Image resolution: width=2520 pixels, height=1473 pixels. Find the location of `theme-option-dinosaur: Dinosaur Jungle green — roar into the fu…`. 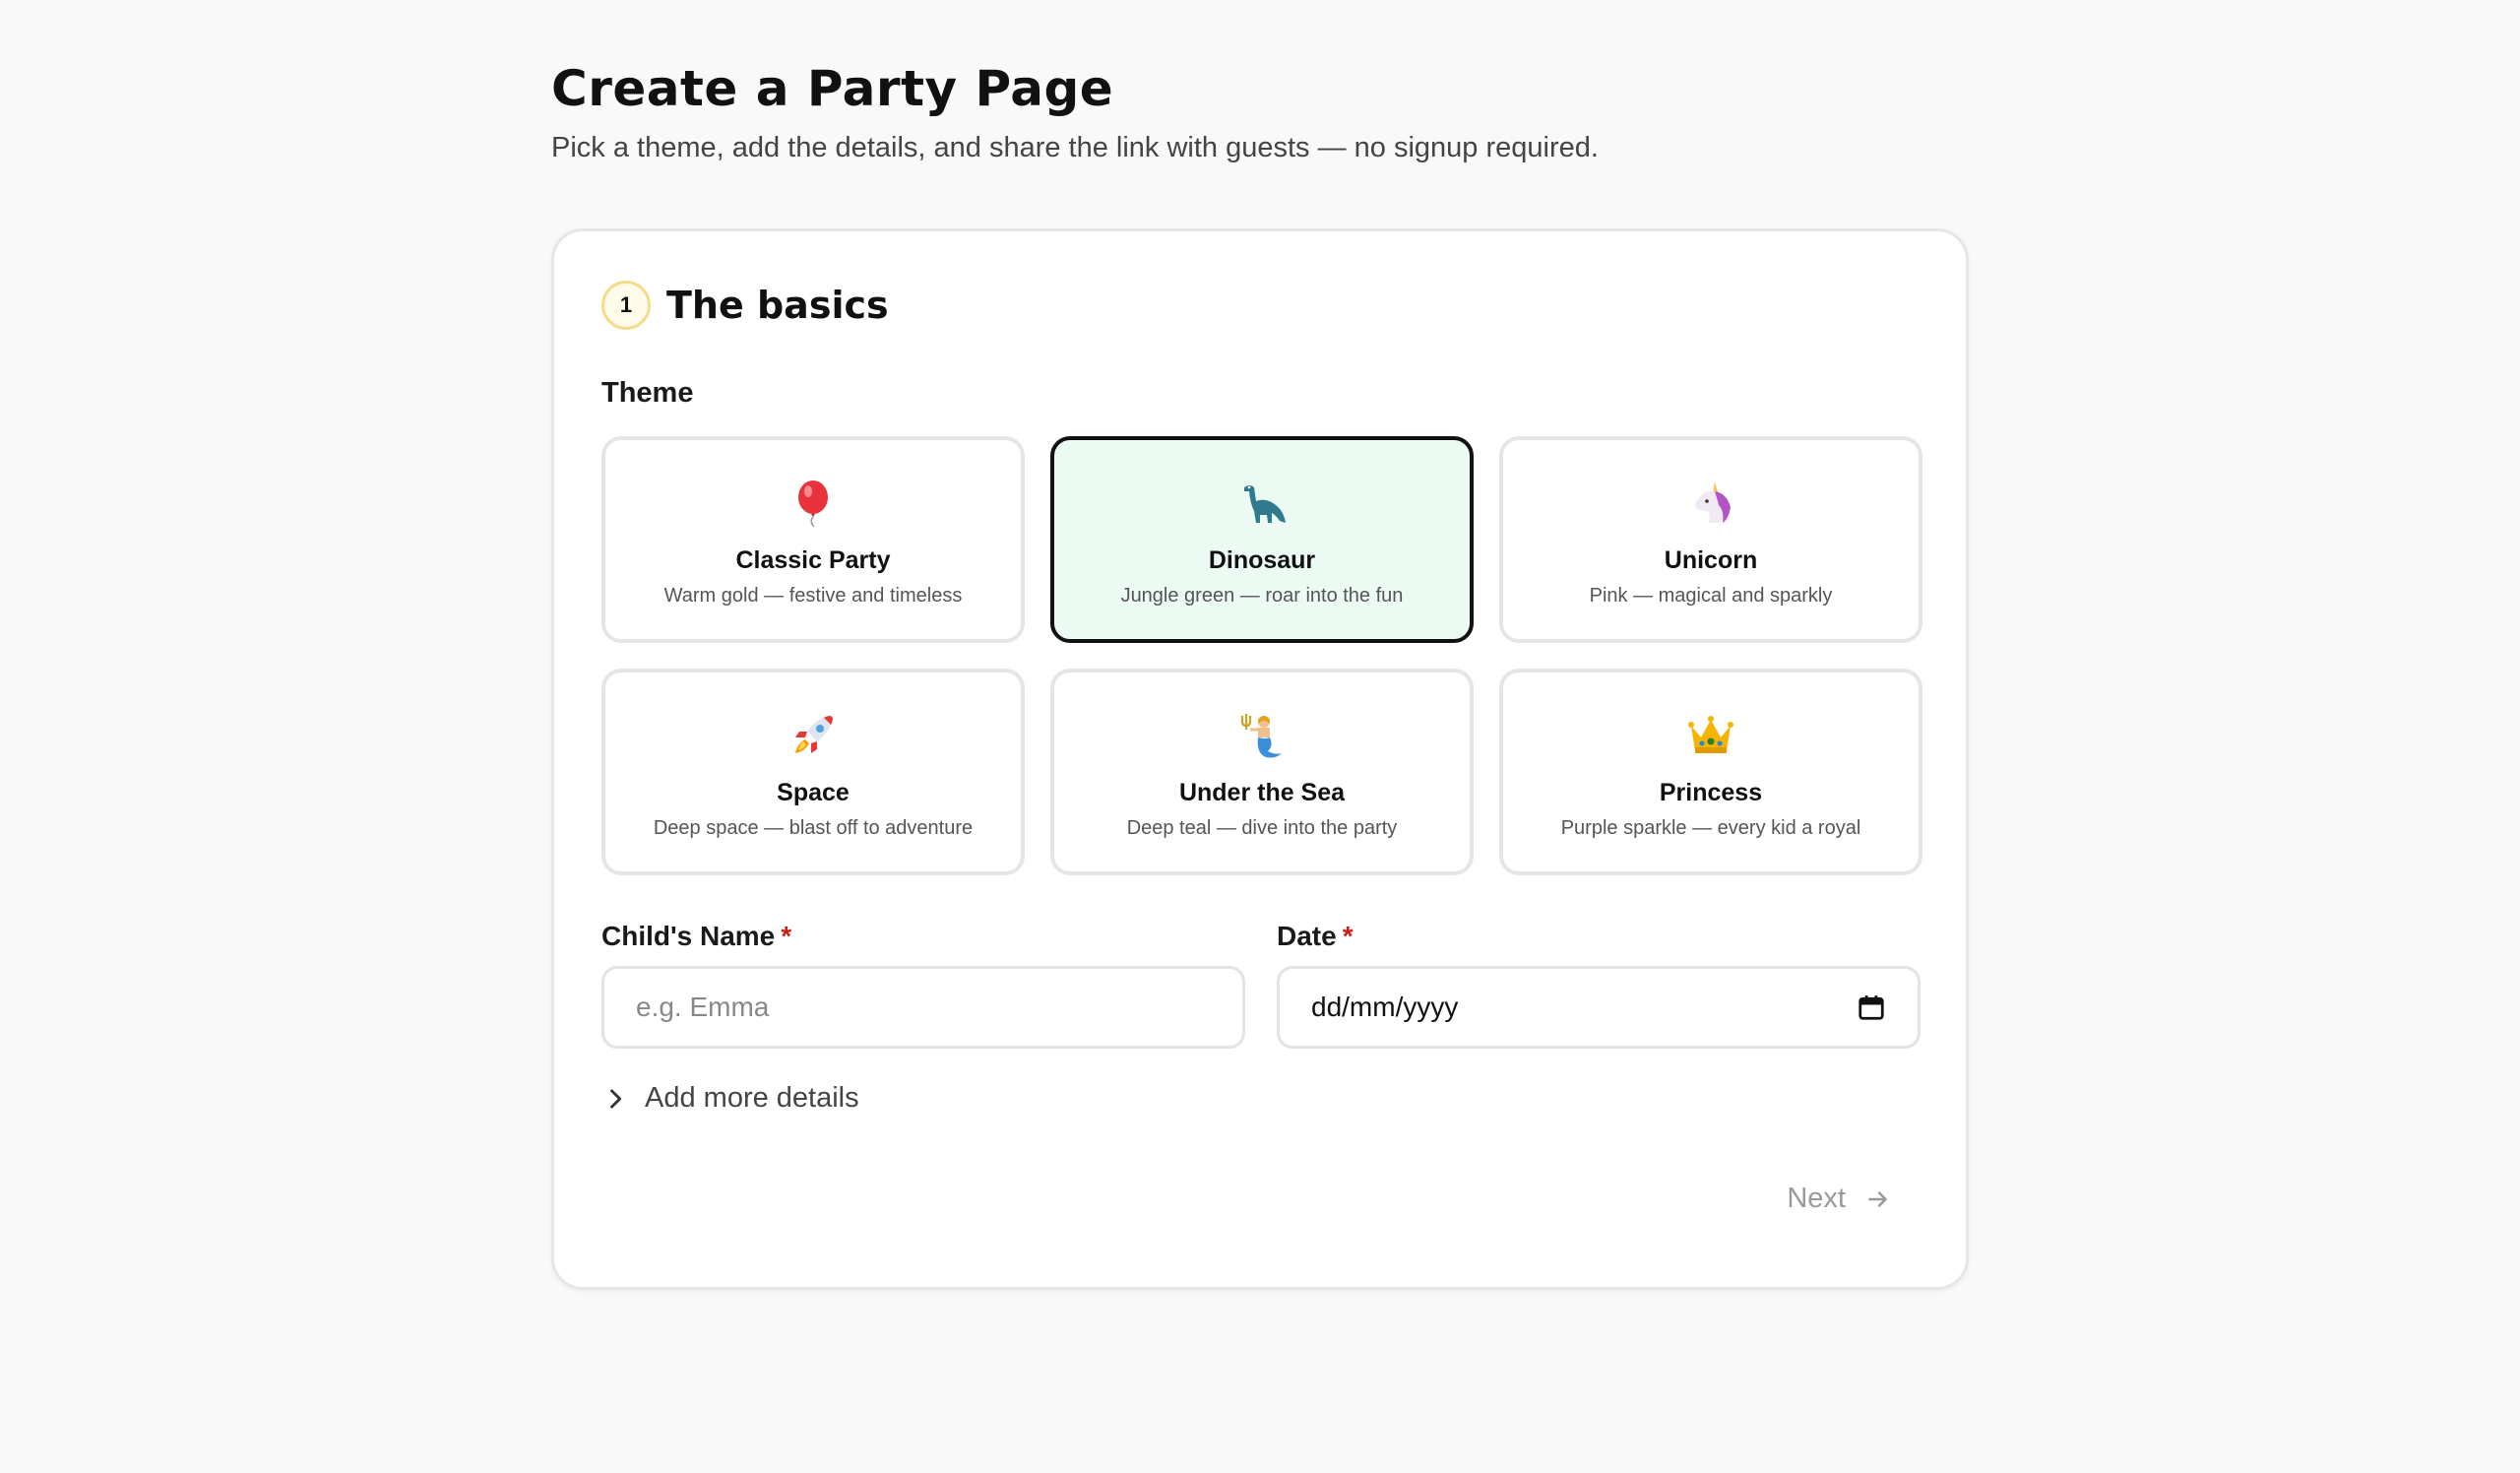

theme-option-dinosaur: Dinosaur Jungle green — roar into the fu… is located at coordinates (1262, 539).